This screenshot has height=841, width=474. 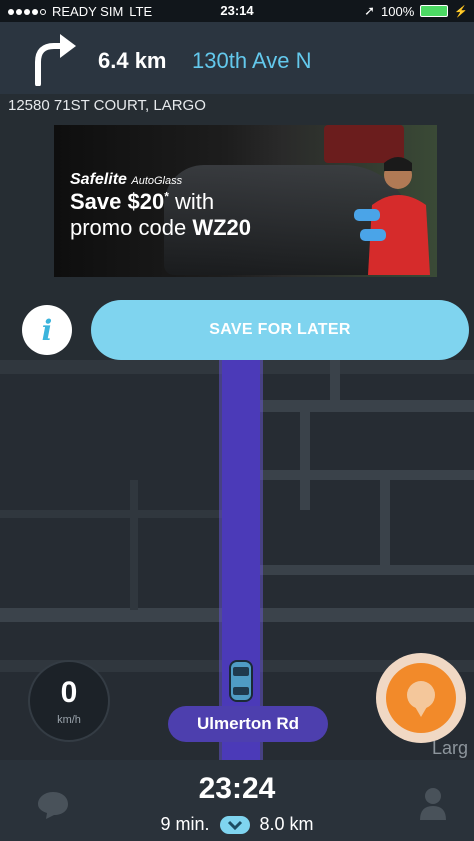 What do you see at coordinates (132, 60) in the screenshot?
I see `turn-distance: 6.4 km` at bounding box center [132, 60].